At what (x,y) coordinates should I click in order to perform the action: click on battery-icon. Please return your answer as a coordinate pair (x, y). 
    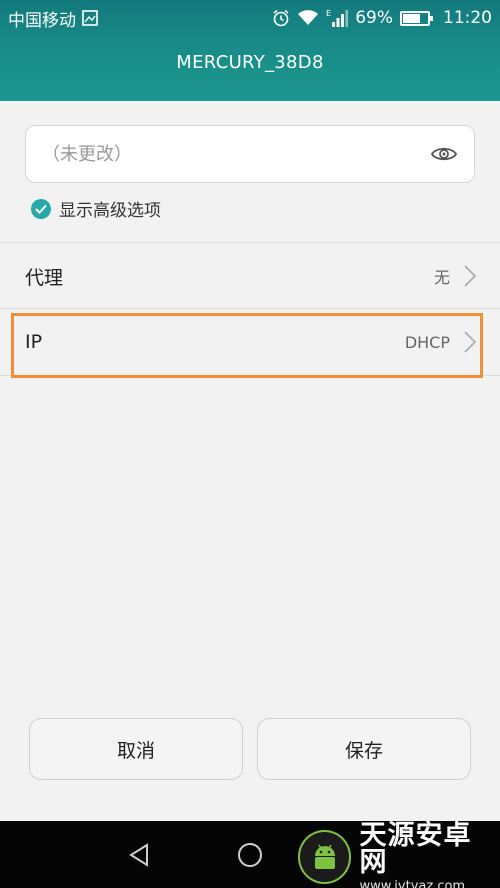
    Looking at the image, I should click on (416, 18).